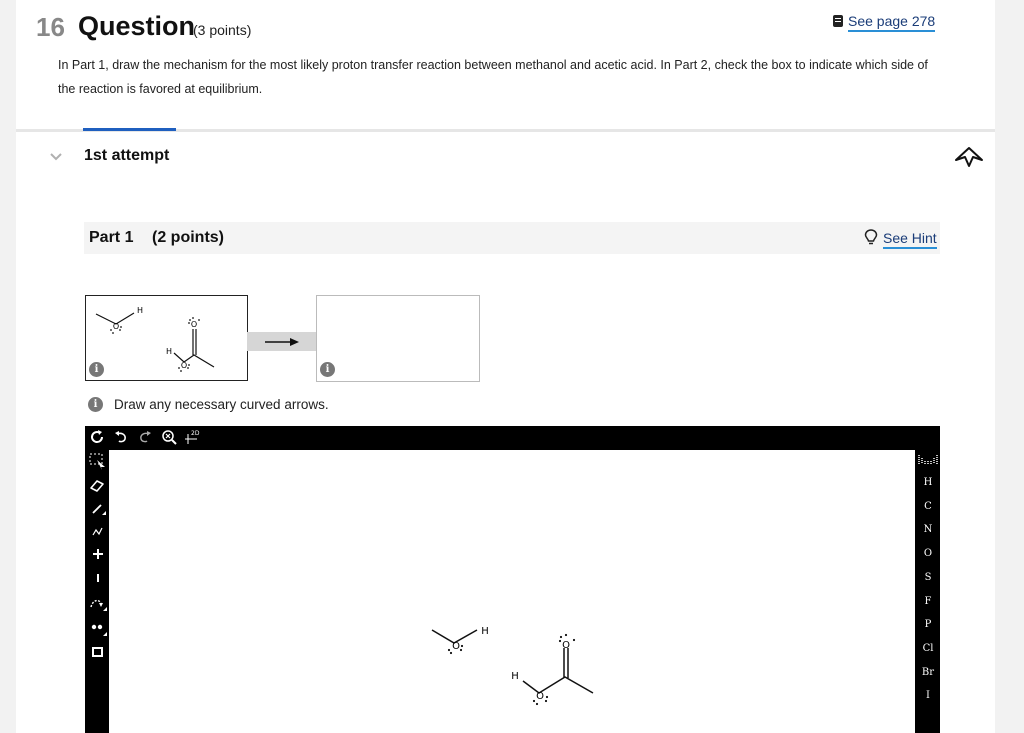 This screenshot has height=733, width=1024. I want to click on chain-icon, so click(98, 533).